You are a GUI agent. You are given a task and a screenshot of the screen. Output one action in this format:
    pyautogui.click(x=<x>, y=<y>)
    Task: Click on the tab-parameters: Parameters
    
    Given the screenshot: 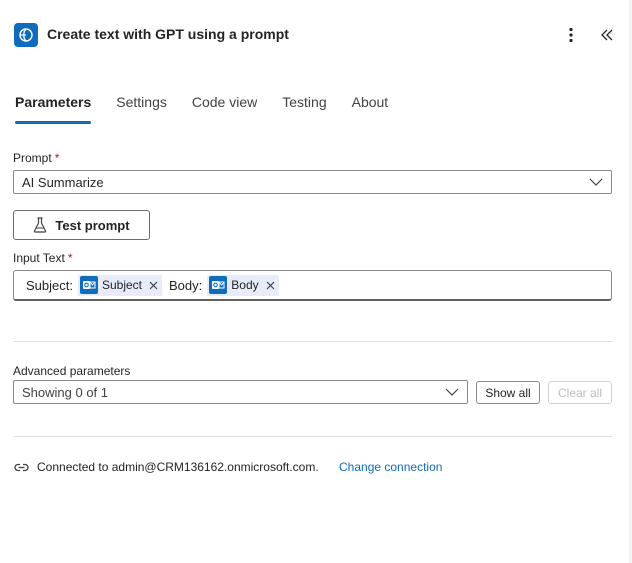 What is the action you would take?
    pyautogui.click(x=53, y=105)
    